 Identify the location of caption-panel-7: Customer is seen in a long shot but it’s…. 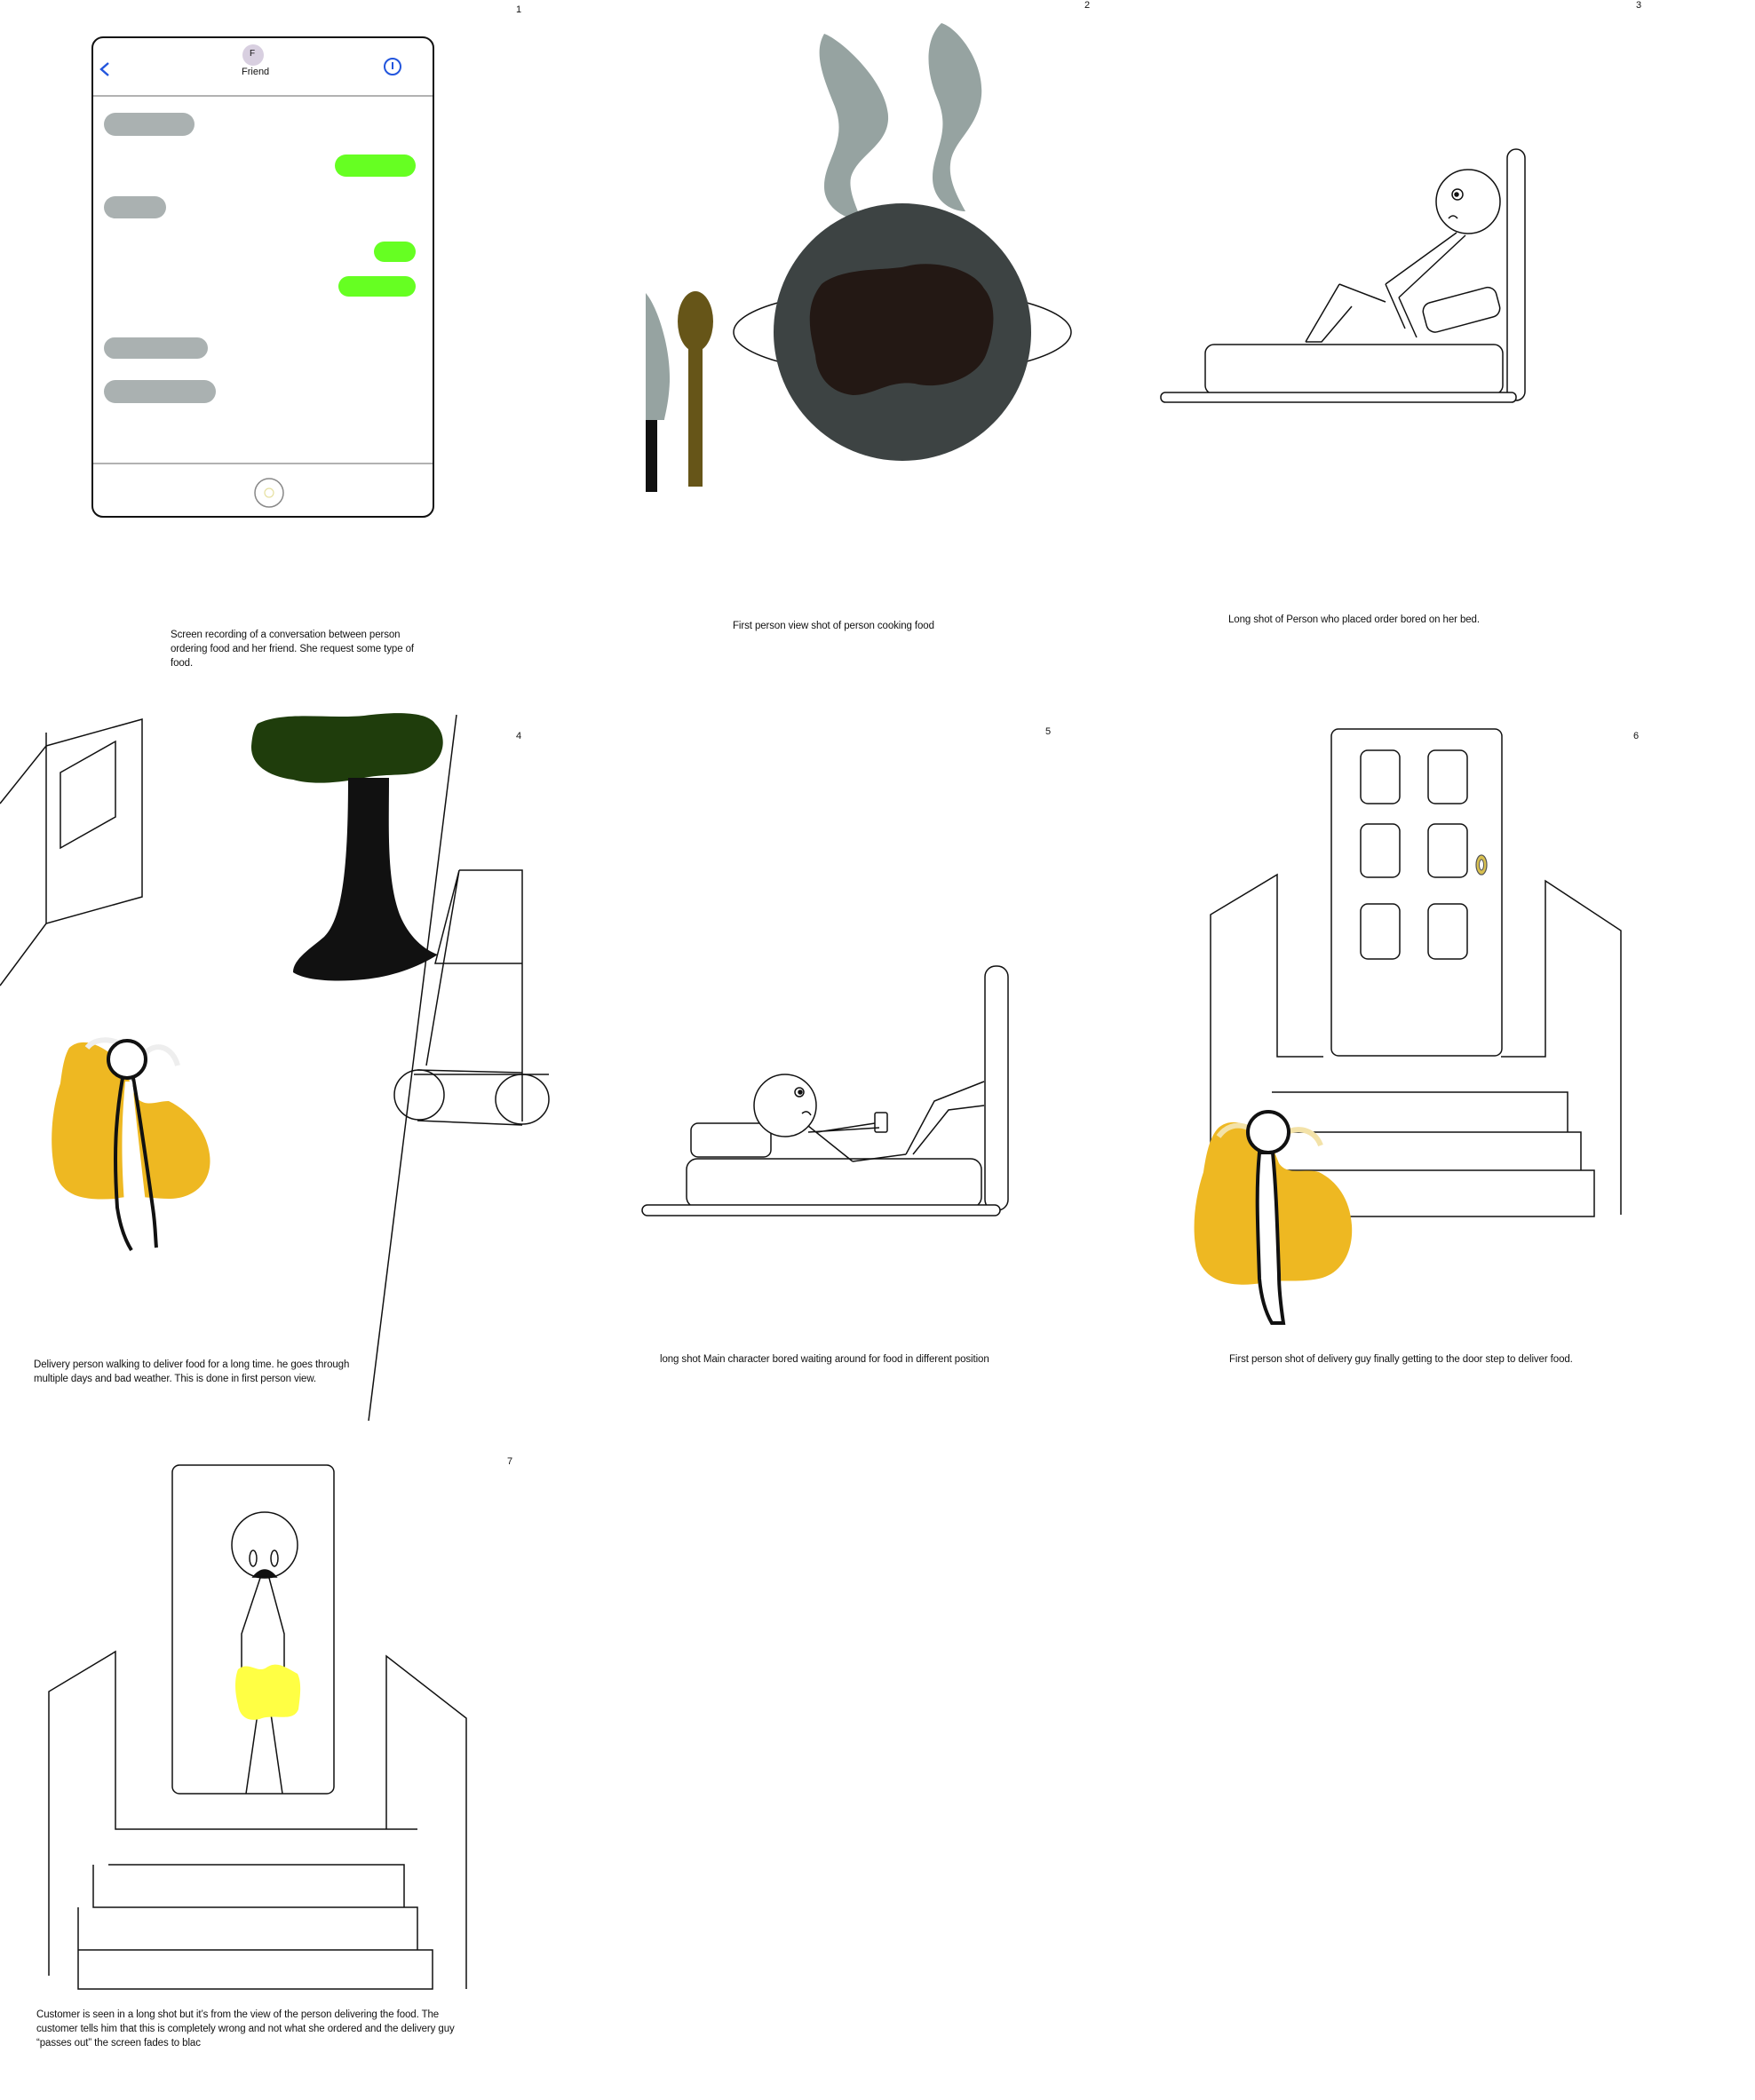
(245, 2028).